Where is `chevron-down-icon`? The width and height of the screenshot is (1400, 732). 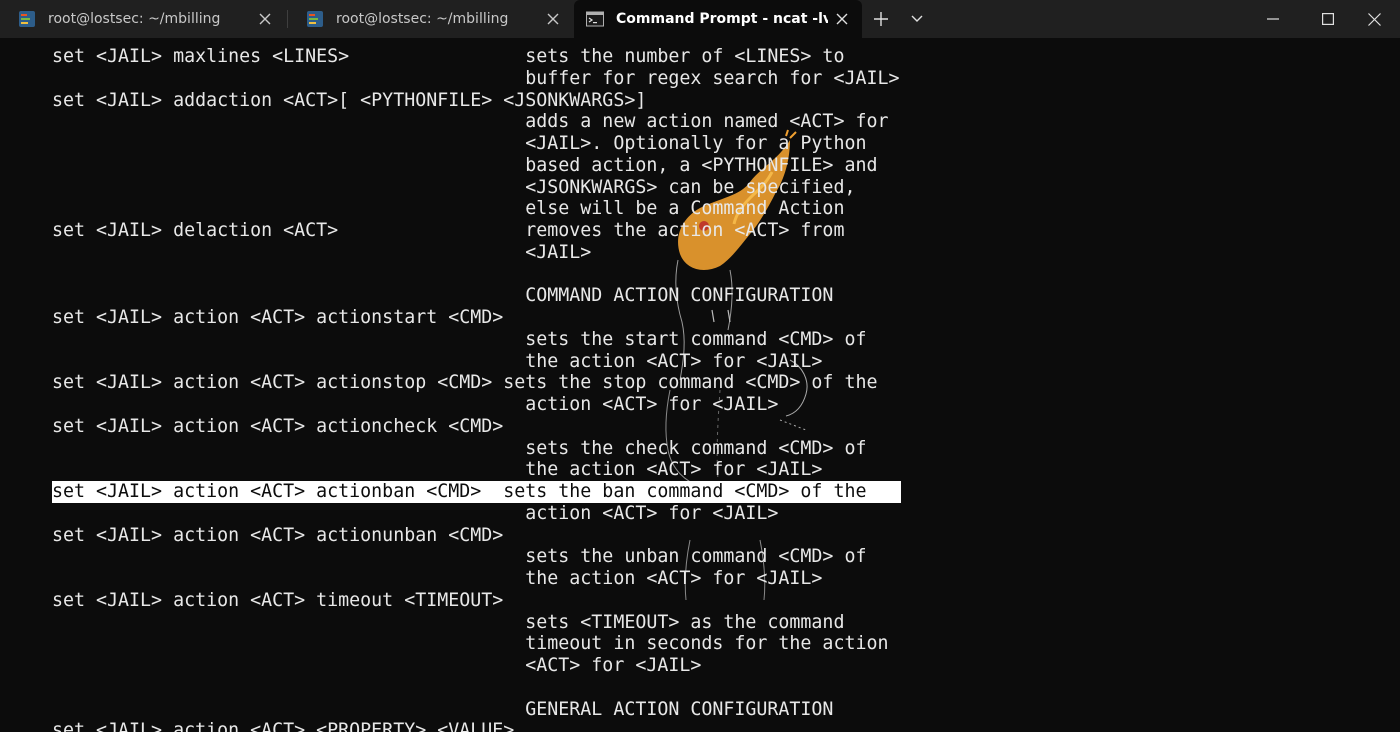
chevron-down-icon is located at coordinates (917, 18).